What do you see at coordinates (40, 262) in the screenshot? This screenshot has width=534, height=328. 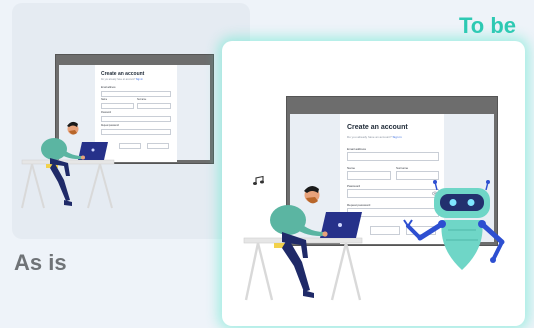 I see `as-is-label: As is` at bounding box center [40, 262].